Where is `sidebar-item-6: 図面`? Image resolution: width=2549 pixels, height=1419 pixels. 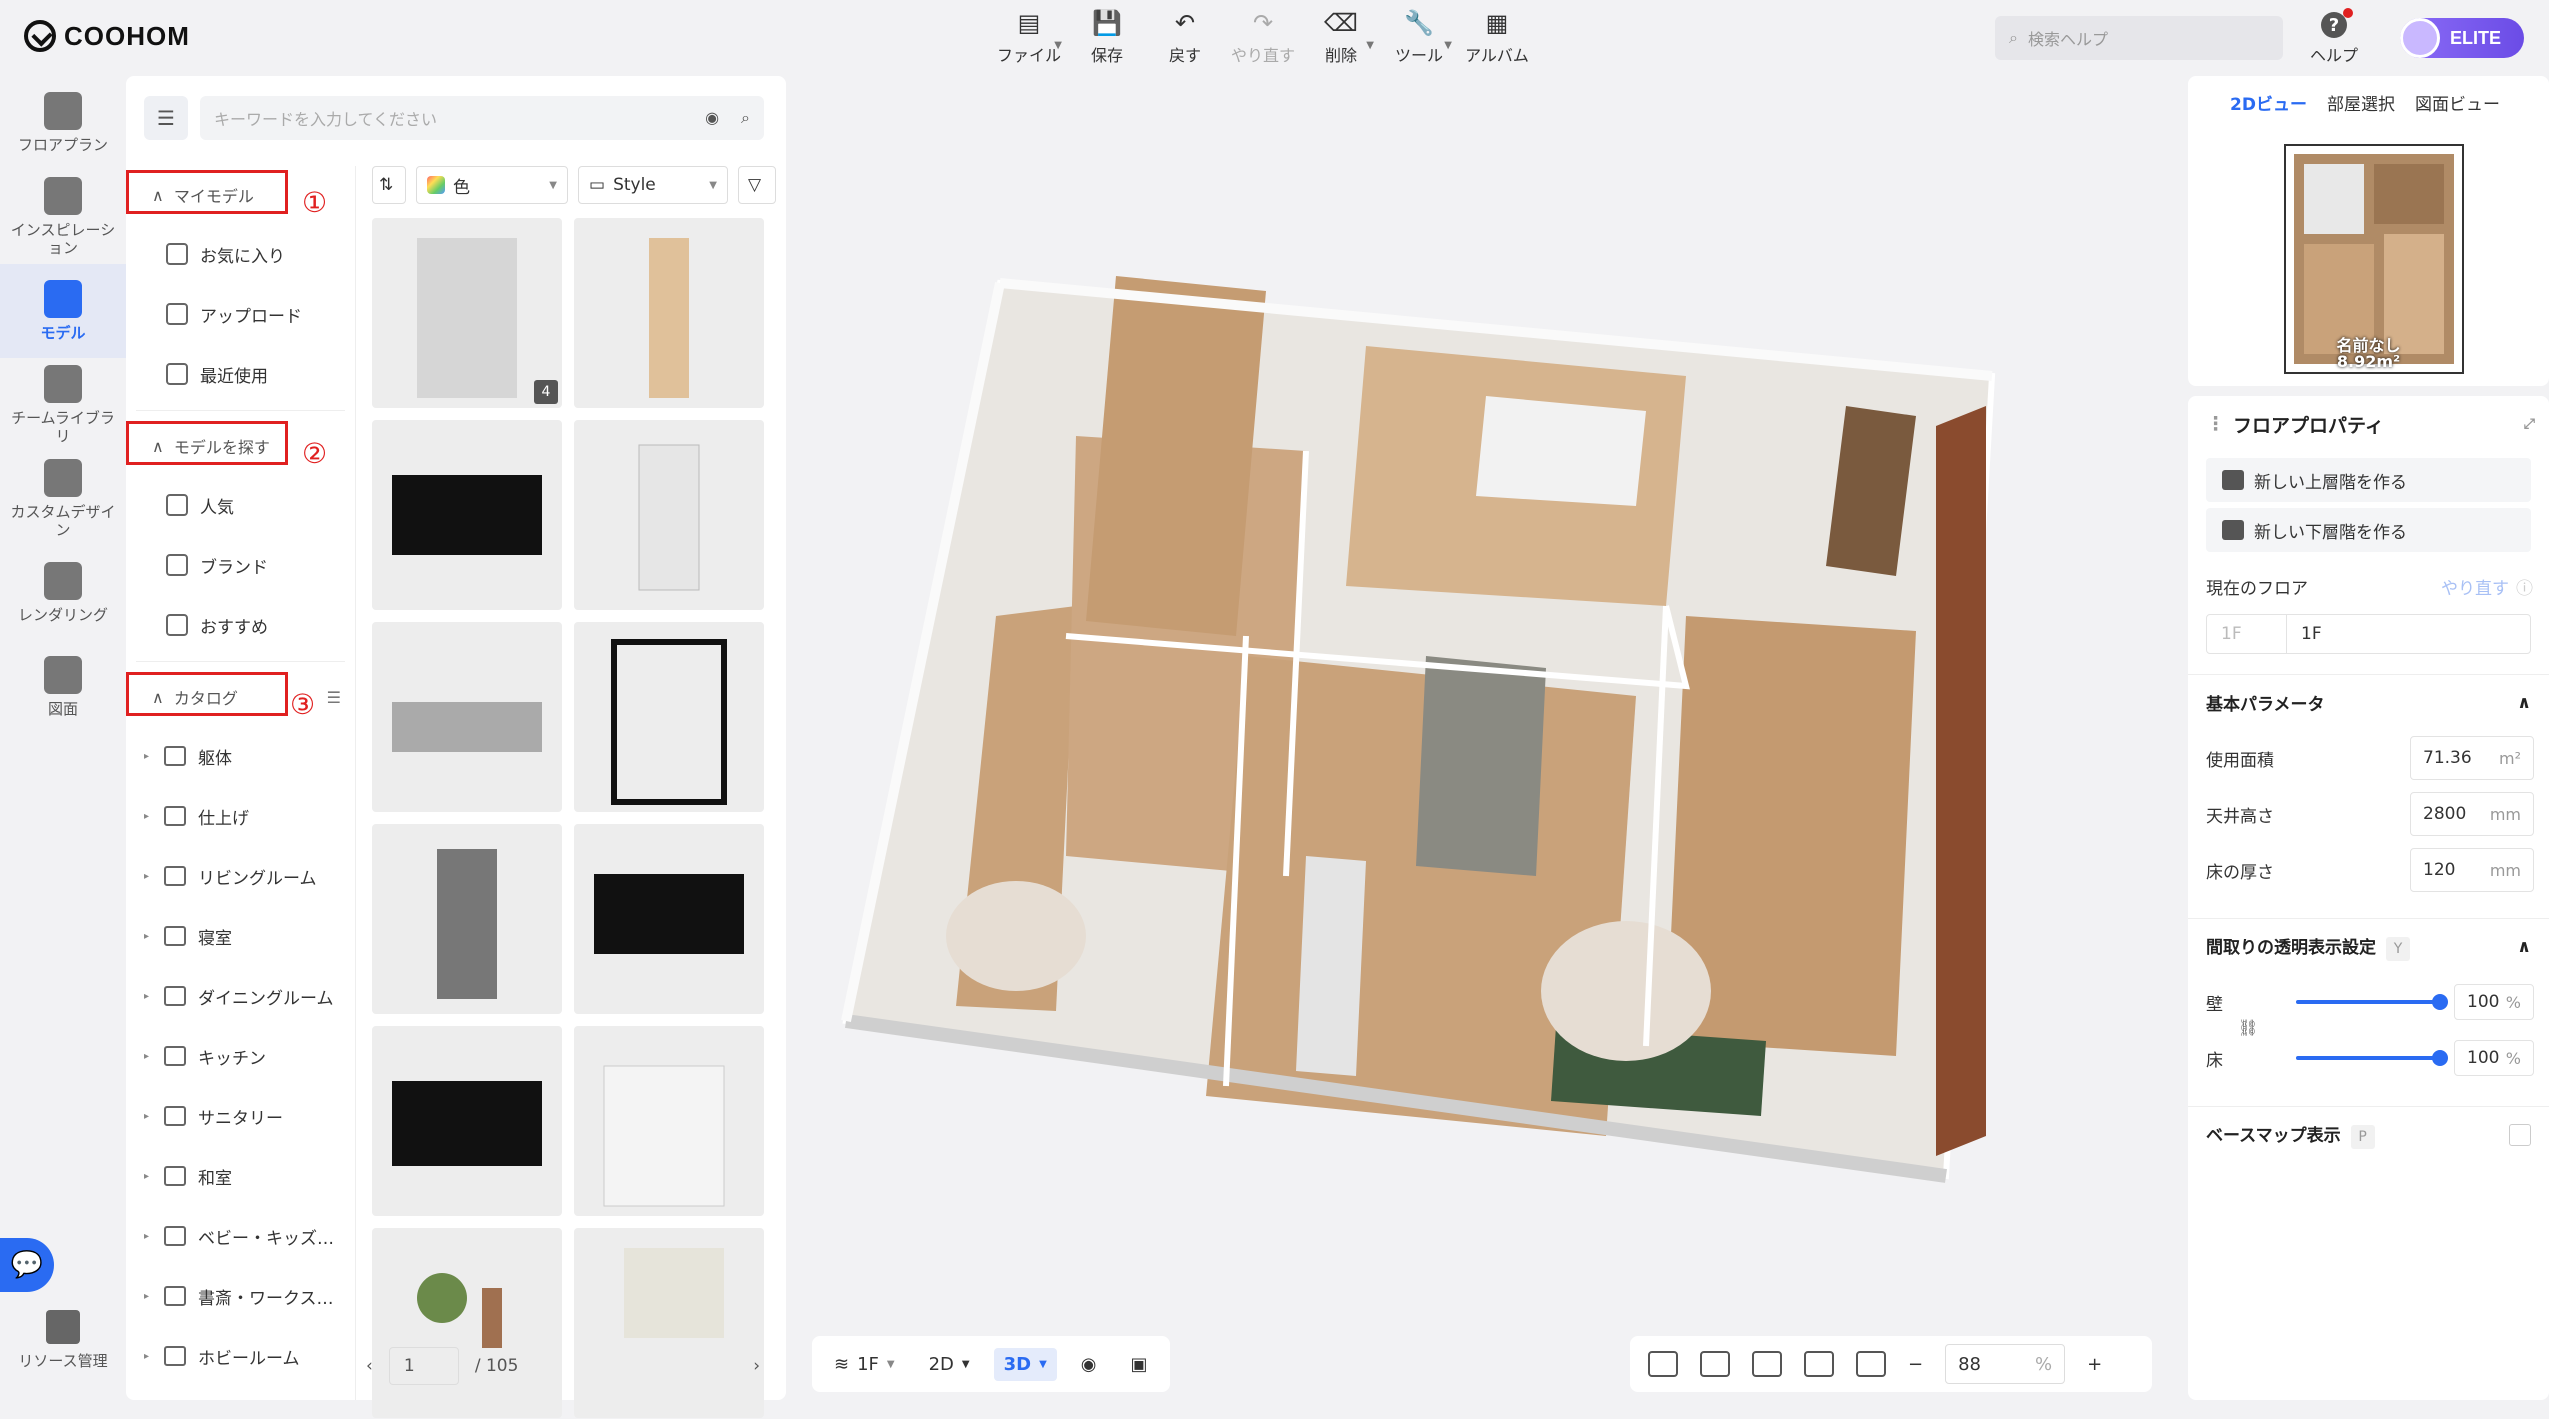 sidebar-item-6: 図面 is located at coordinates (63, 687).